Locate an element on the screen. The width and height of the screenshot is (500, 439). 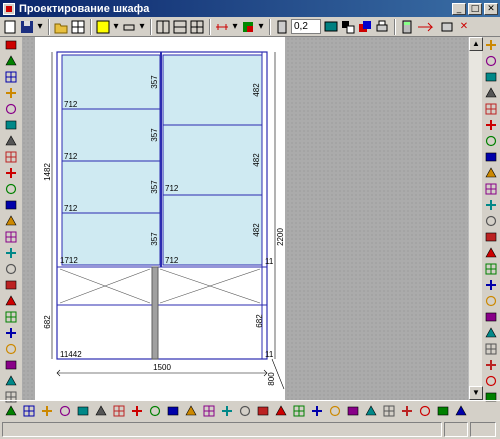
vertical-scrollbar: ▲ ▼ is located at coordinates (475, 218).